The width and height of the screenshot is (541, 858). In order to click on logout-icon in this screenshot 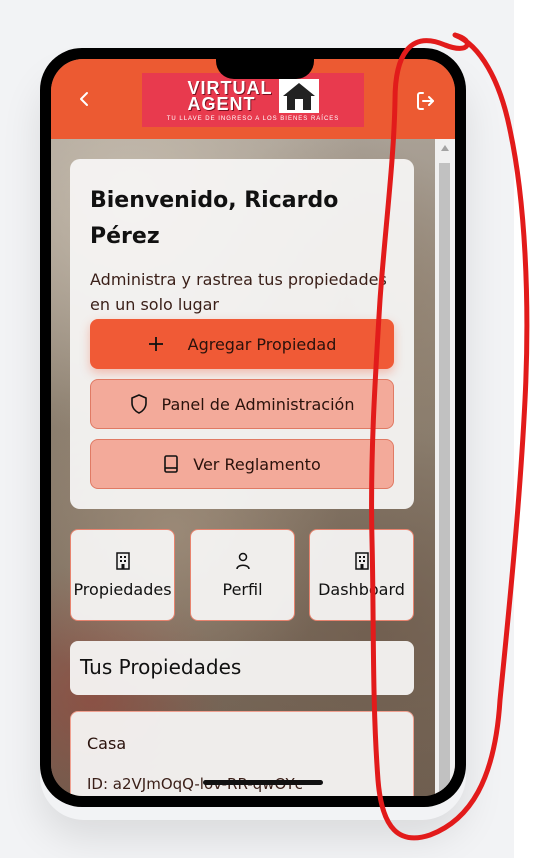, I will do `click(425, 101)`.